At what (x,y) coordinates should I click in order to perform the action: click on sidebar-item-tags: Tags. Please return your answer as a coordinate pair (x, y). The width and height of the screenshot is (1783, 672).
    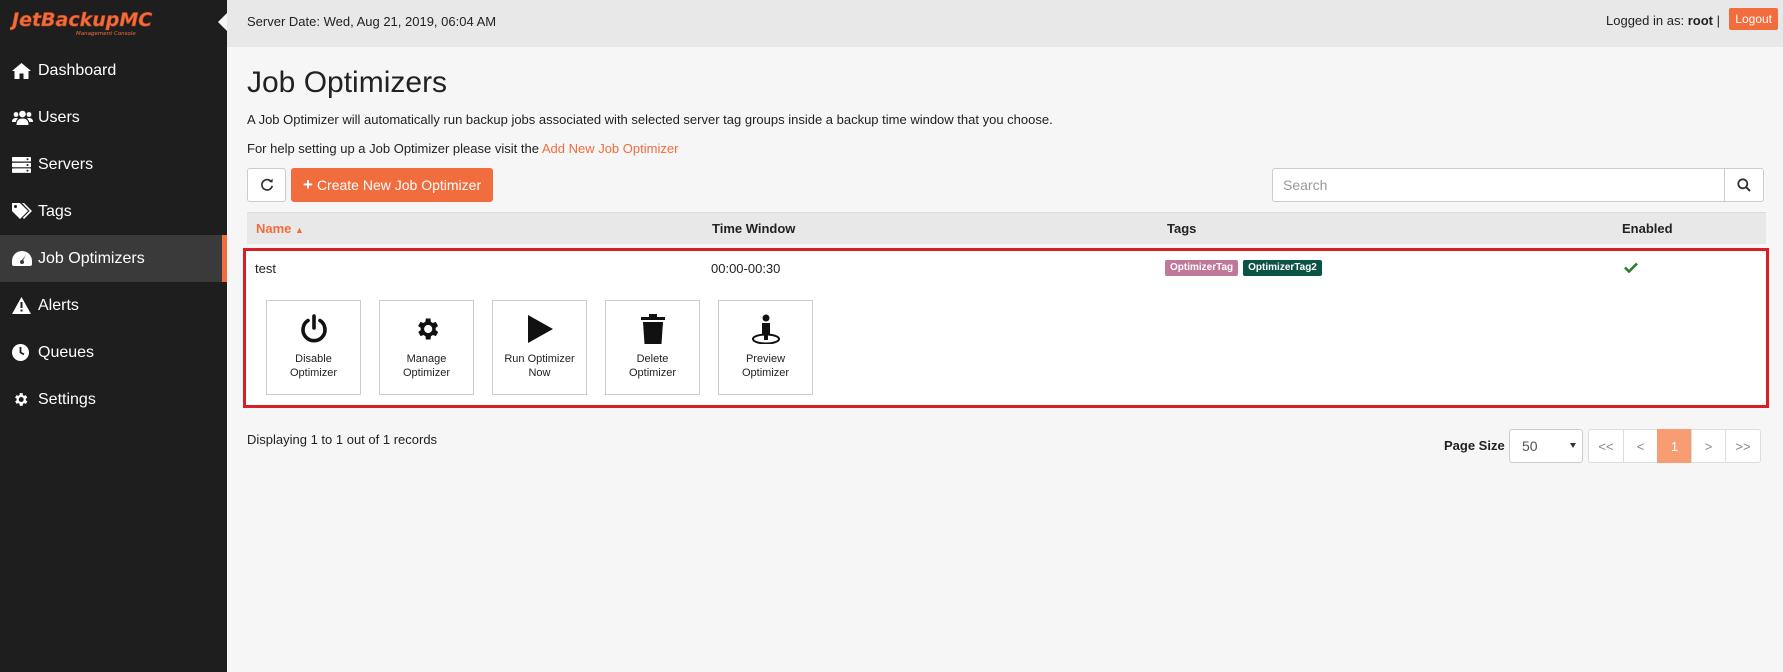
    Looking at the image, I should click on (113, 211).